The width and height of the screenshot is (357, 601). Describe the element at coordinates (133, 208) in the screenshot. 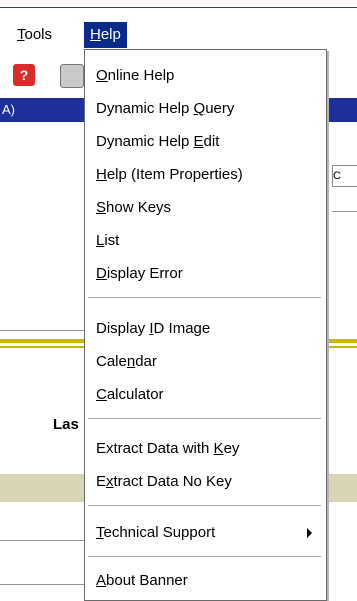

I see `menu-item-show-keys: Show Keys` at that location.